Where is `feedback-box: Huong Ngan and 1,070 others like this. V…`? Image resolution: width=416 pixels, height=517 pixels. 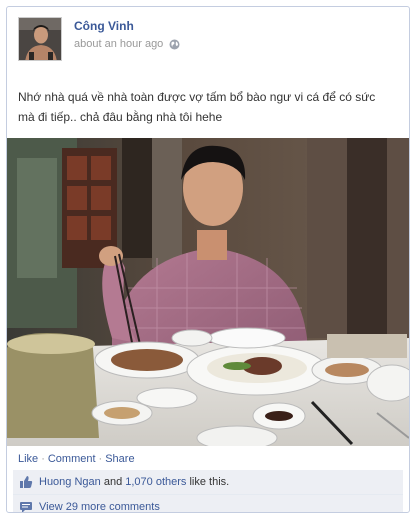
feedback-box: Huong Ngan and 1,070 others like this. V… is located at coordinates (208, 491).